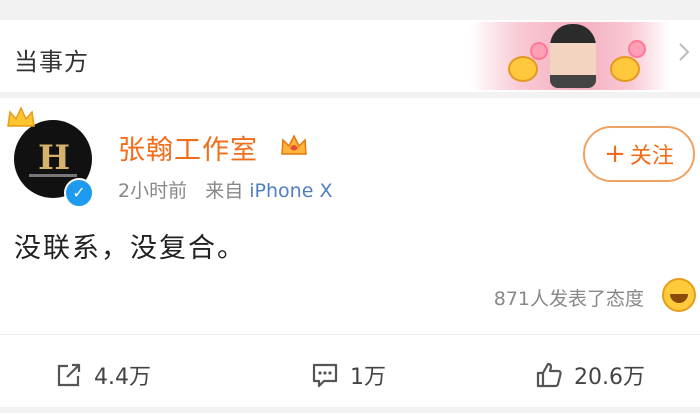 The width and height of the screenshot is (700, 414). Describe the element at coordinates (153, 191) in the screenshot. I see `post-time: 2小时前` at that location.